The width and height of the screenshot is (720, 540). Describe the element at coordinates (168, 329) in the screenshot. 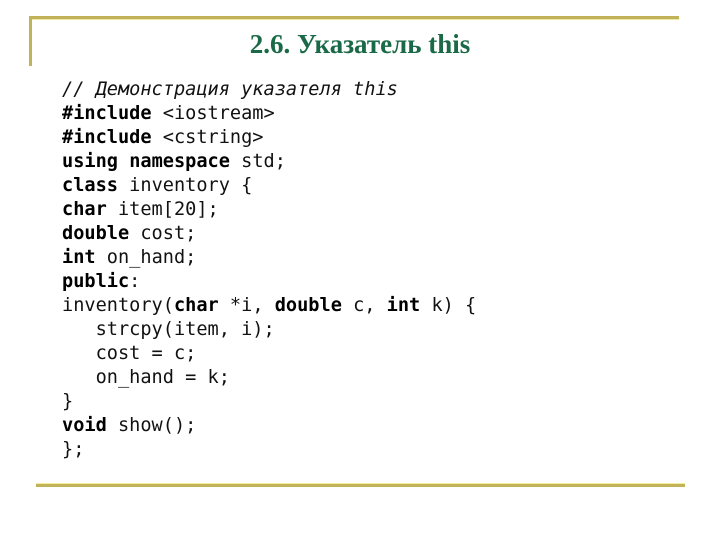

I see `code-text: strcpy(item, i);` at that location.